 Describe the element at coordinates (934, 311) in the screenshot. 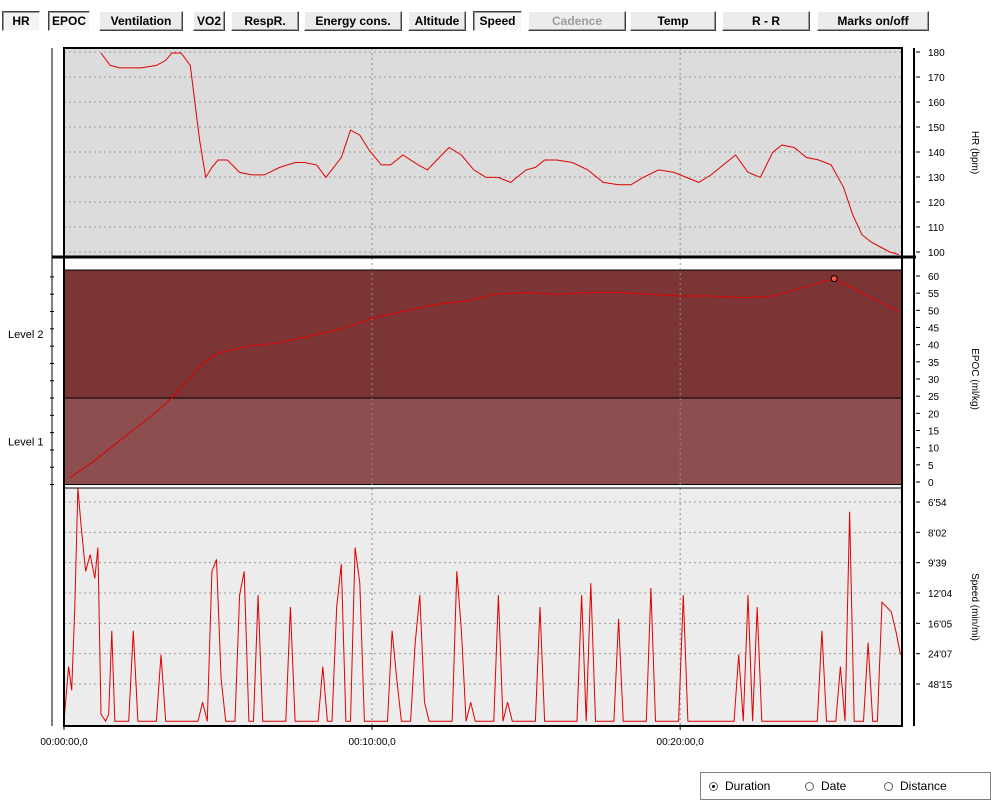

I see `epoc-tick-label: 50` at that location.